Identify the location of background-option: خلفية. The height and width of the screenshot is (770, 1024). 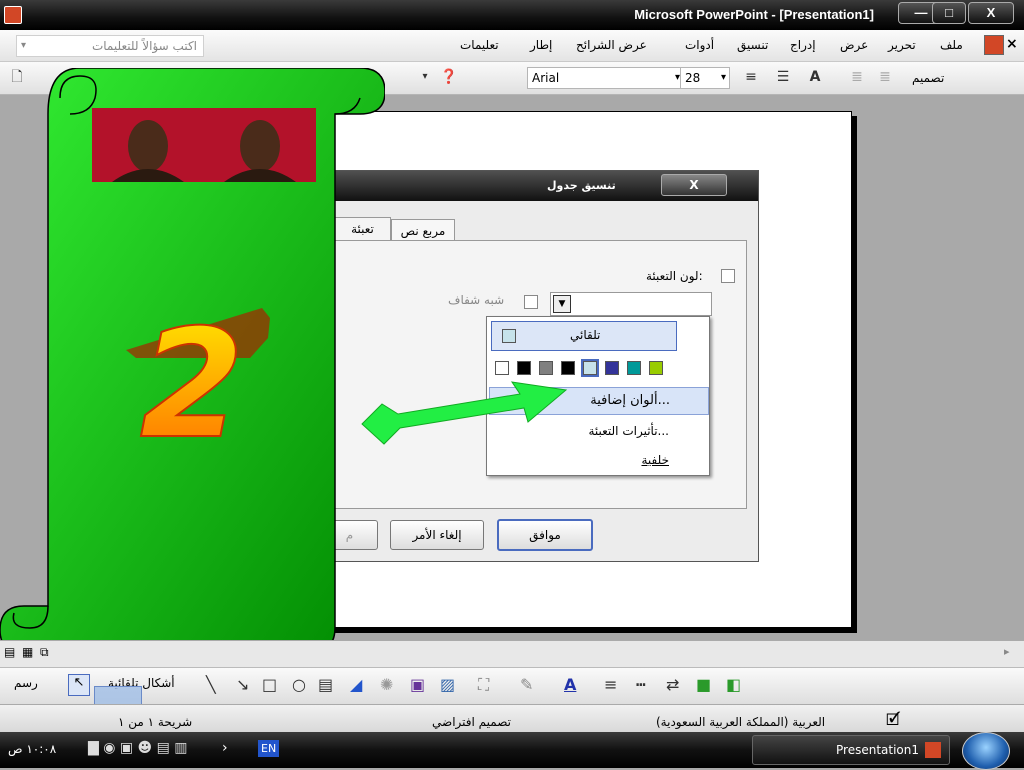
(655, 460).